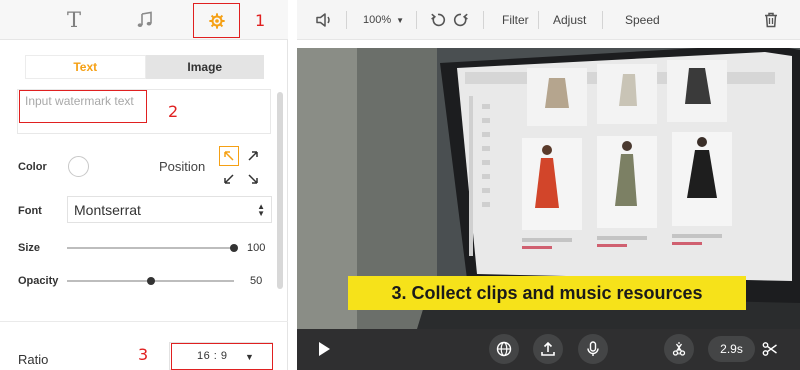 This screenshot has height=370, width=800. I want to click on arrow-bottom-left-icon, so click(229, 179).